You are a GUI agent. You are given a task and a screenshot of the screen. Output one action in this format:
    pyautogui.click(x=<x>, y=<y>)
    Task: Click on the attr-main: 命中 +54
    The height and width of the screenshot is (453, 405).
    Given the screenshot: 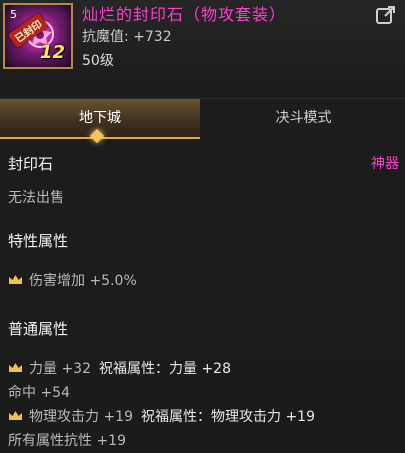 What is the action you would take?
    pyautogui.click(x=39, y=393)
    